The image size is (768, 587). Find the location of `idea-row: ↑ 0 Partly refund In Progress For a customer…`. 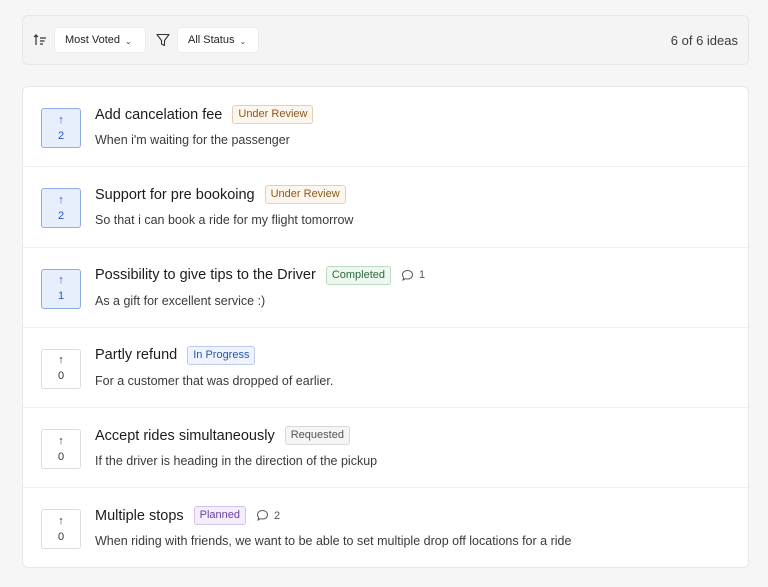

idea-row: ↑ 0 Partly refund In Progress For a customer… is located at coordinates (385, 368).